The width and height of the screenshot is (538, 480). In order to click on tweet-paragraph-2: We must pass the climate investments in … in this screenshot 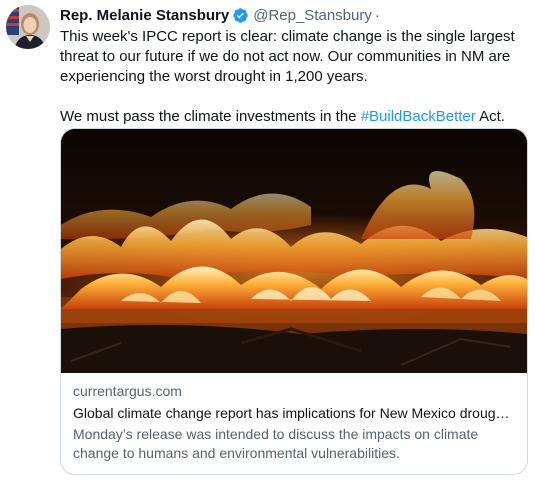, I will do `click(295, 117)`.